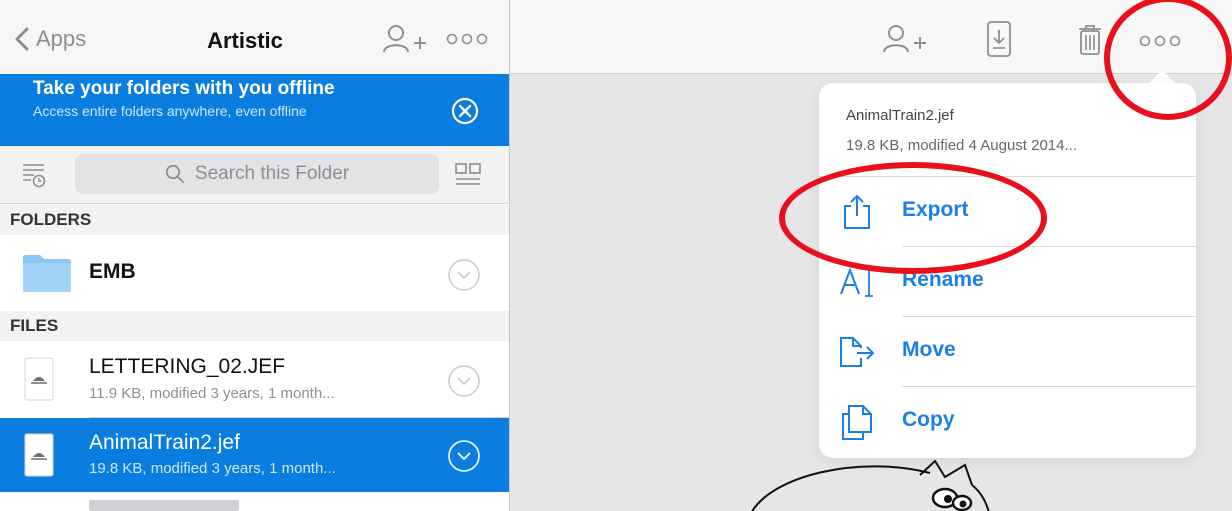 The width and height of the screenshot is (1232, 511). What do you see at coordinates (272, 173) in the screenshot?
I see `search-placeholder: Search this Folder` at bounding box center [272, 173].